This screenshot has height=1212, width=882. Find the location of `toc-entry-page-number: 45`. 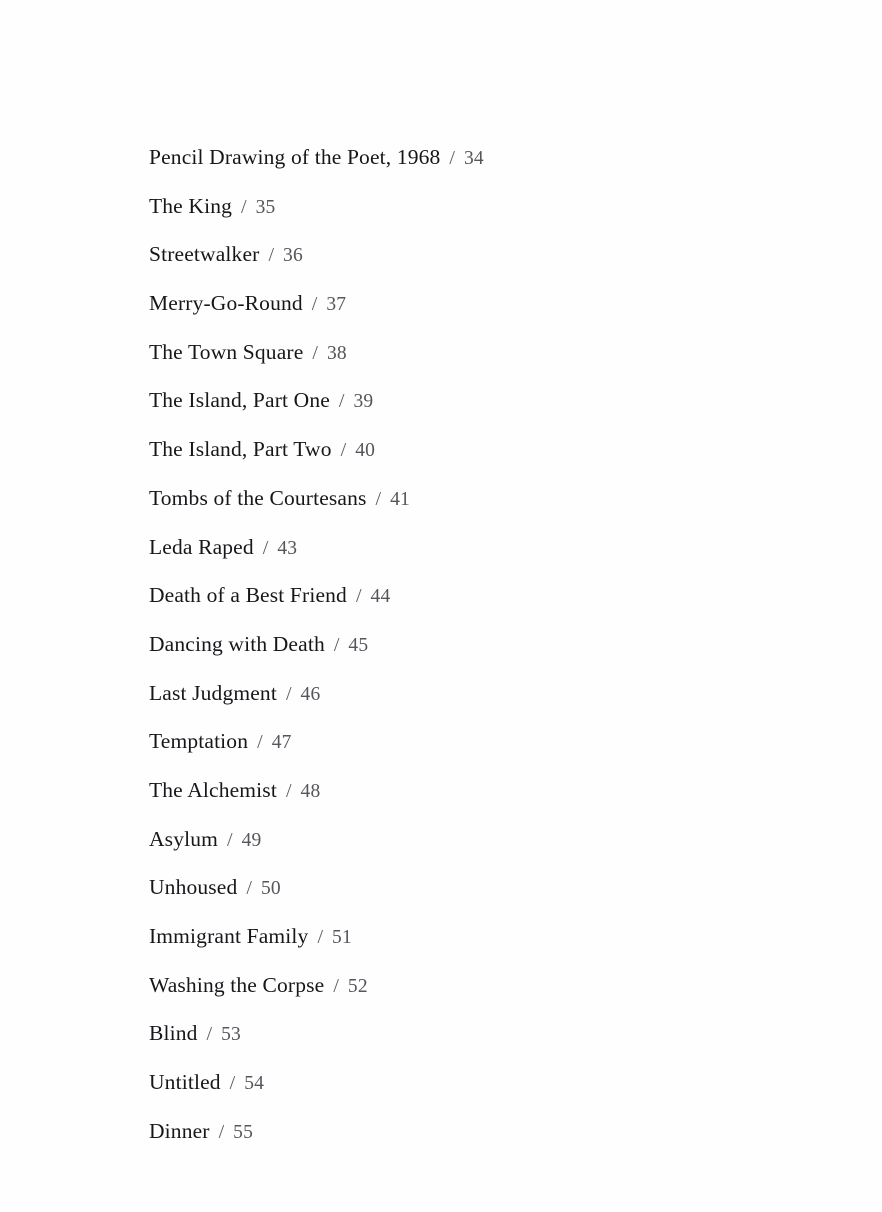

toc-entry-page-number: 45 is located at coordinates (358, 645).